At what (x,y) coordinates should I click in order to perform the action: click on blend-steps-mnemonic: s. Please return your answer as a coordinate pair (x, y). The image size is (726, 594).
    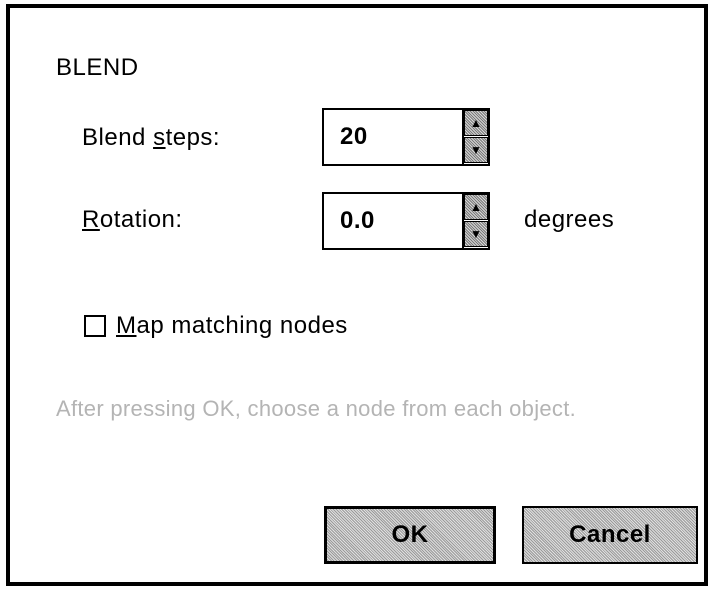
    Looking at the image, I should click on (159, 137).